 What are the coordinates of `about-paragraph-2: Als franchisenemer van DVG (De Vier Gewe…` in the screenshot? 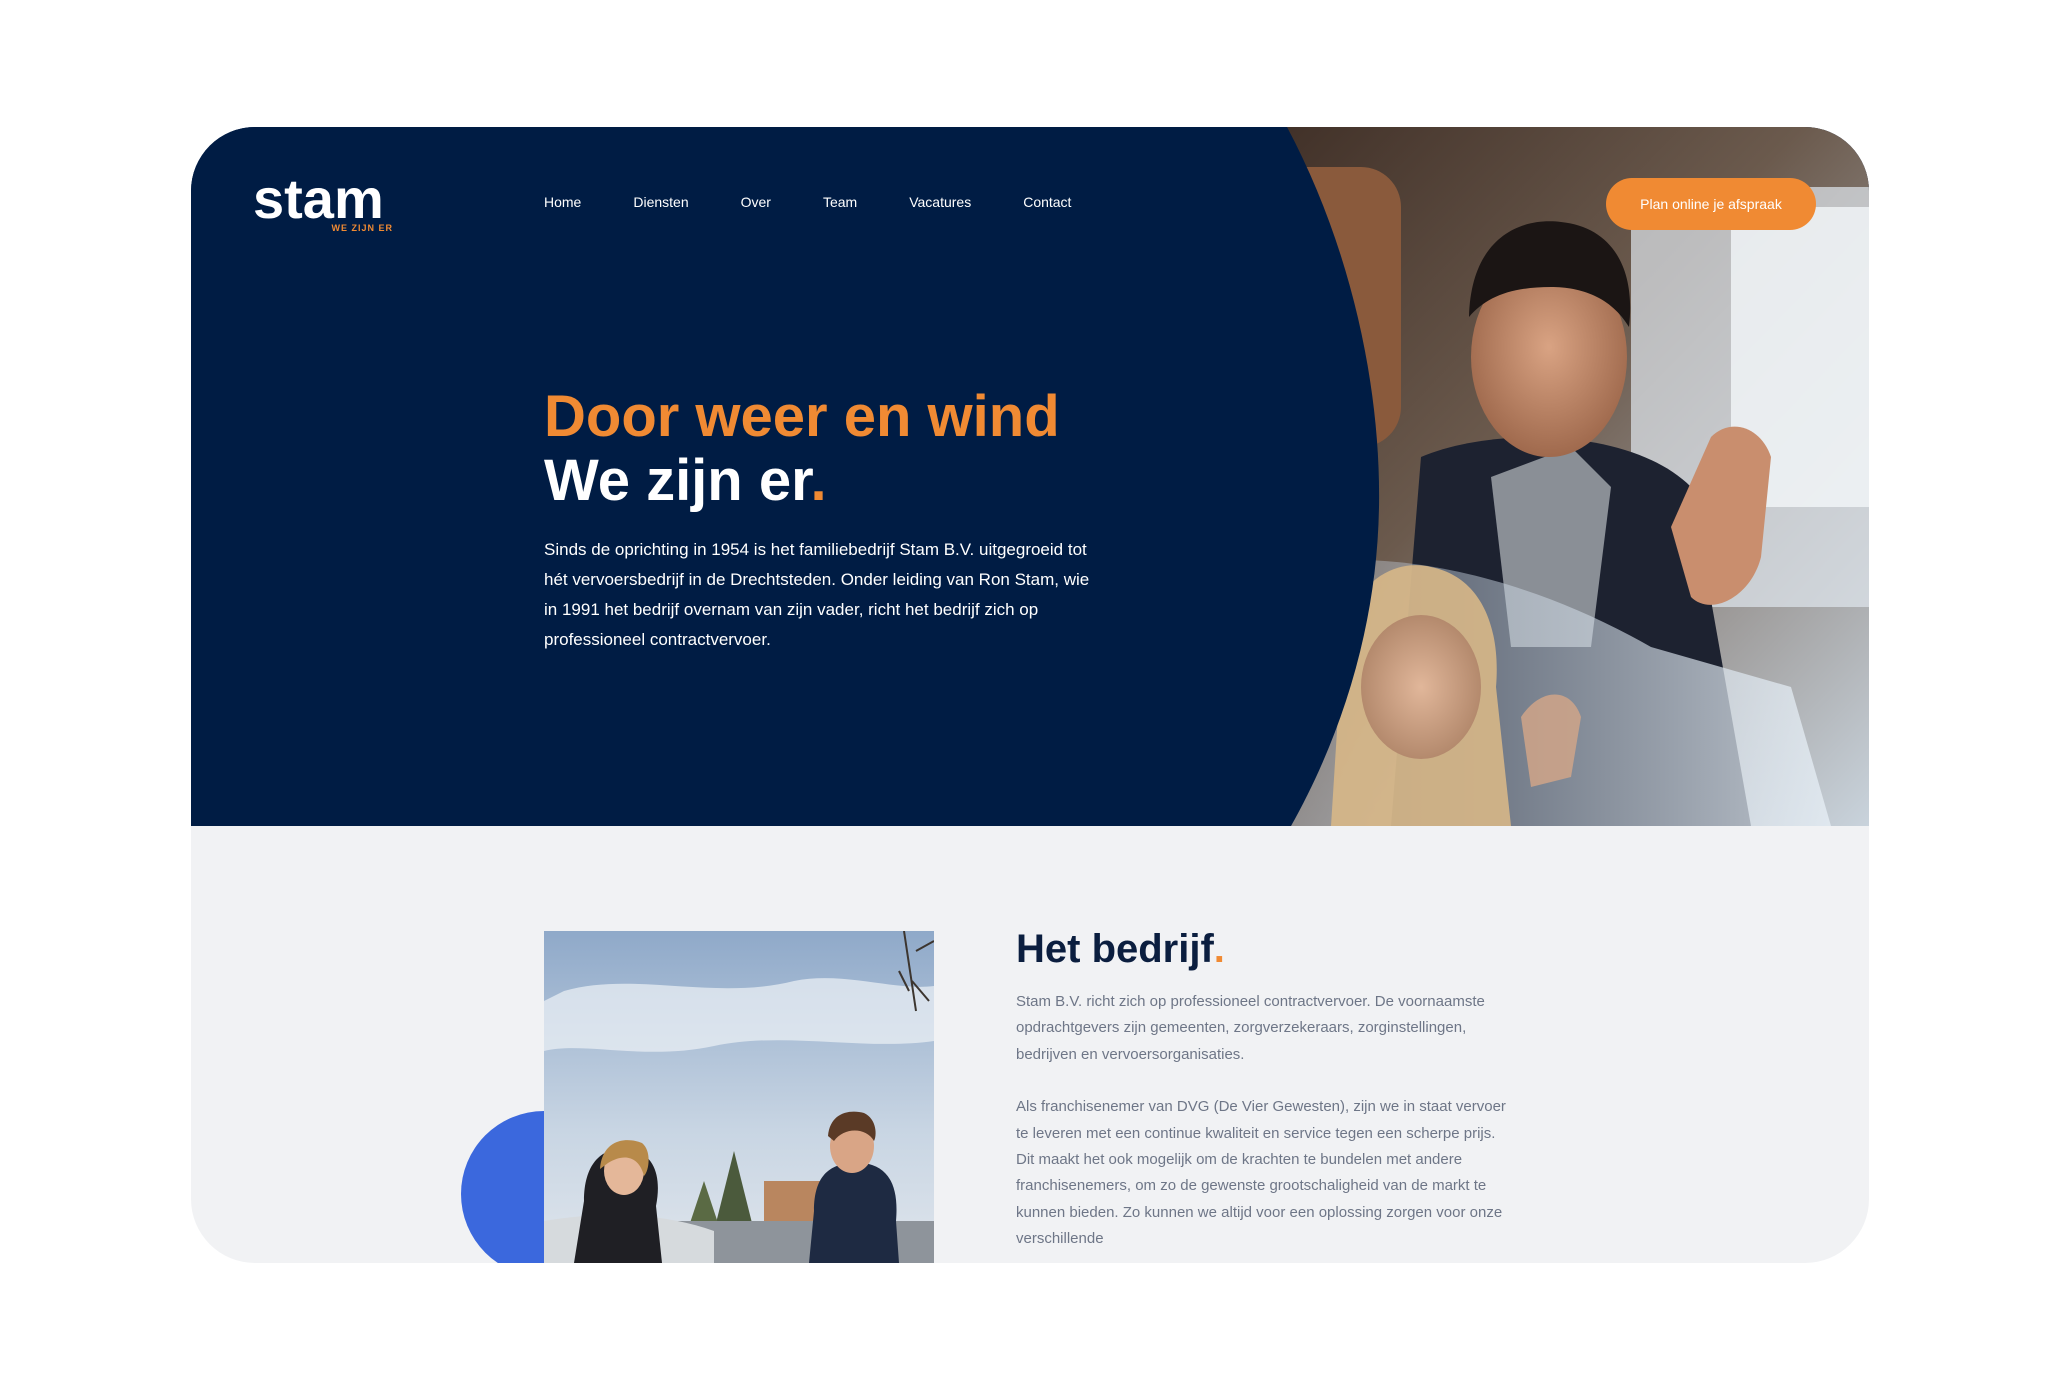 It's located at (1261, 1173).